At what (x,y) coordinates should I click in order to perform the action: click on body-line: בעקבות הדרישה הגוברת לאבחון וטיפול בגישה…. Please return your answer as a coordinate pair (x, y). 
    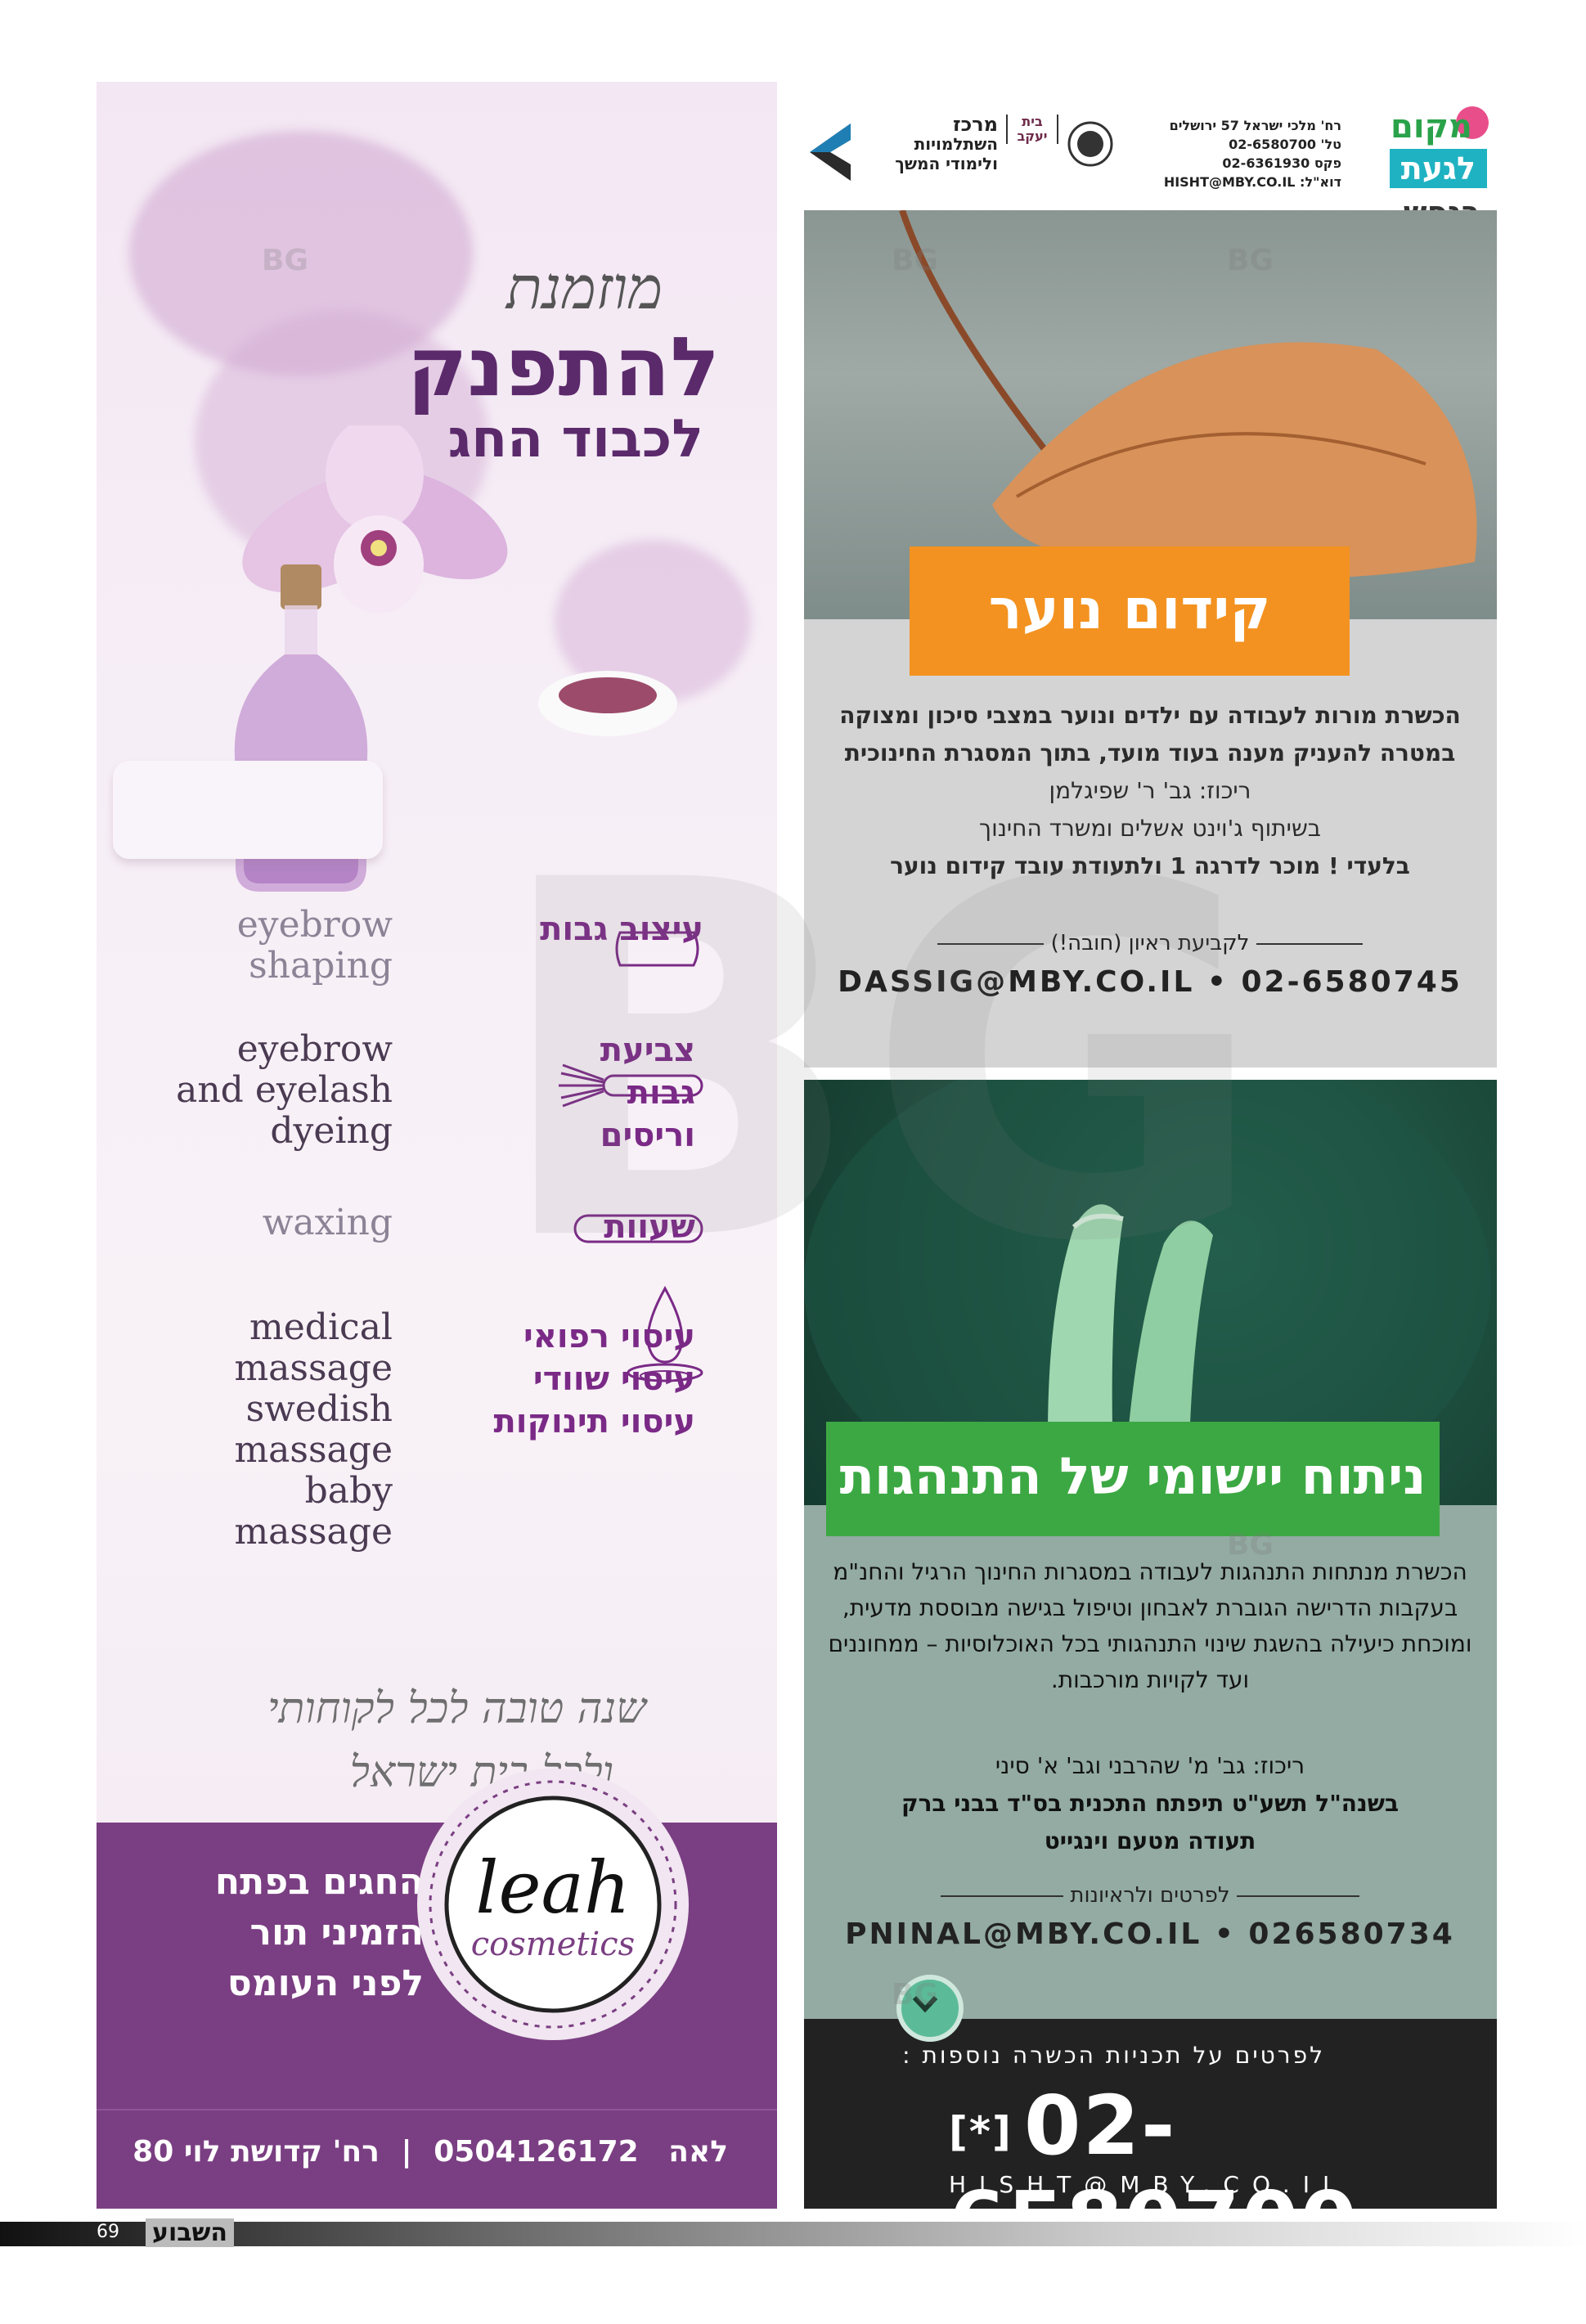
    Looking at the image, I should click on (1150, 1607).